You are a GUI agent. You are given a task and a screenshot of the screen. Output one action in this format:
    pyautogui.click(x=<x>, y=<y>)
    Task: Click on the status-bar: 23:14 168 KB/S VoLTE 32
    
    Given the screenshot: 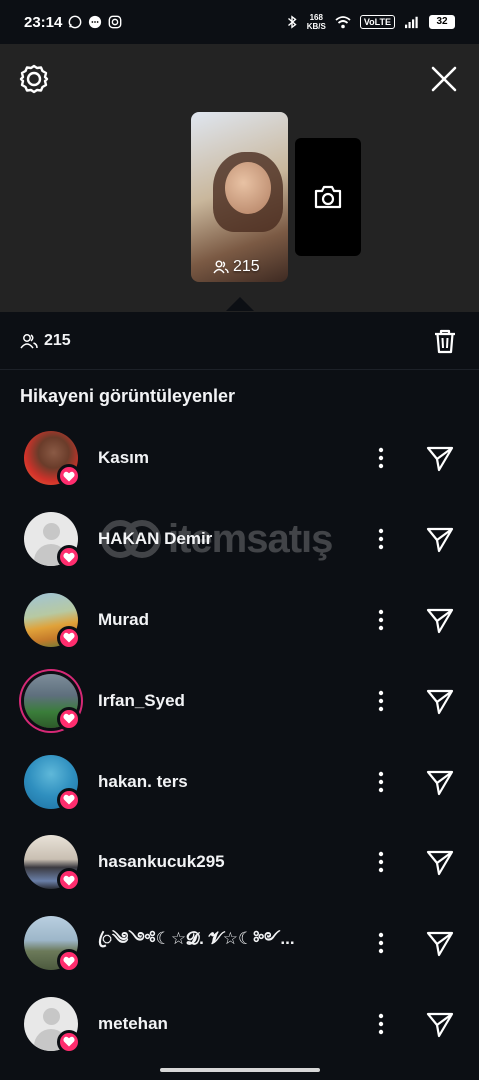 What is the action you would take?
    pyautogui.click(x=239, y=22)
    